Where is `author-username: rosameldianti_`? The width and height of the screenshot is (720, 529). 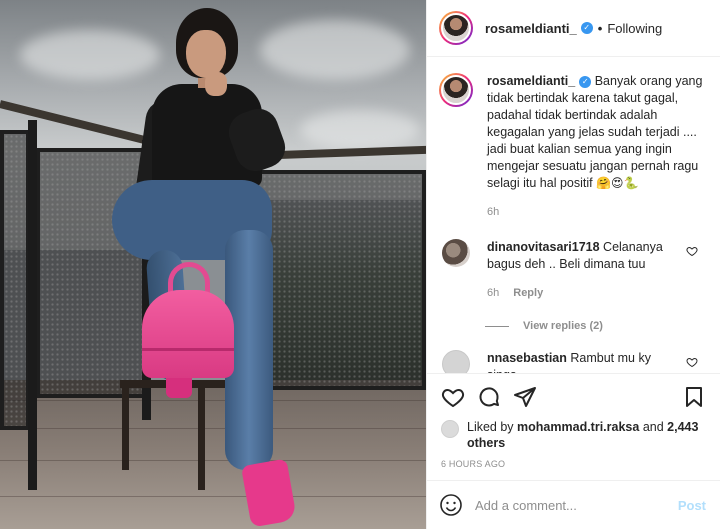 author-username: rosameldianti_ is located at coordinates (531, 28).